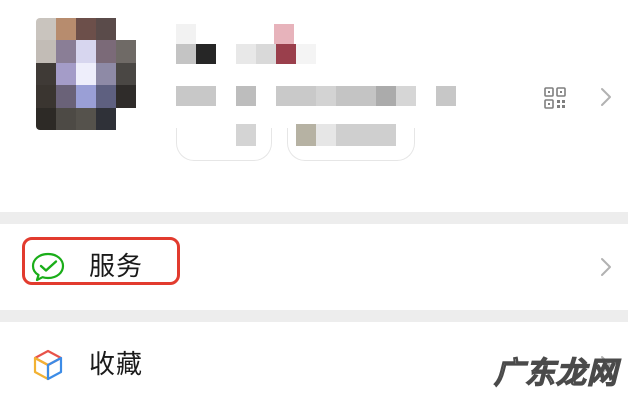  What do you see at coordinates (101, 261) in the screenshot?
I see `highlight-annotation` at bounding box center [101, 261].